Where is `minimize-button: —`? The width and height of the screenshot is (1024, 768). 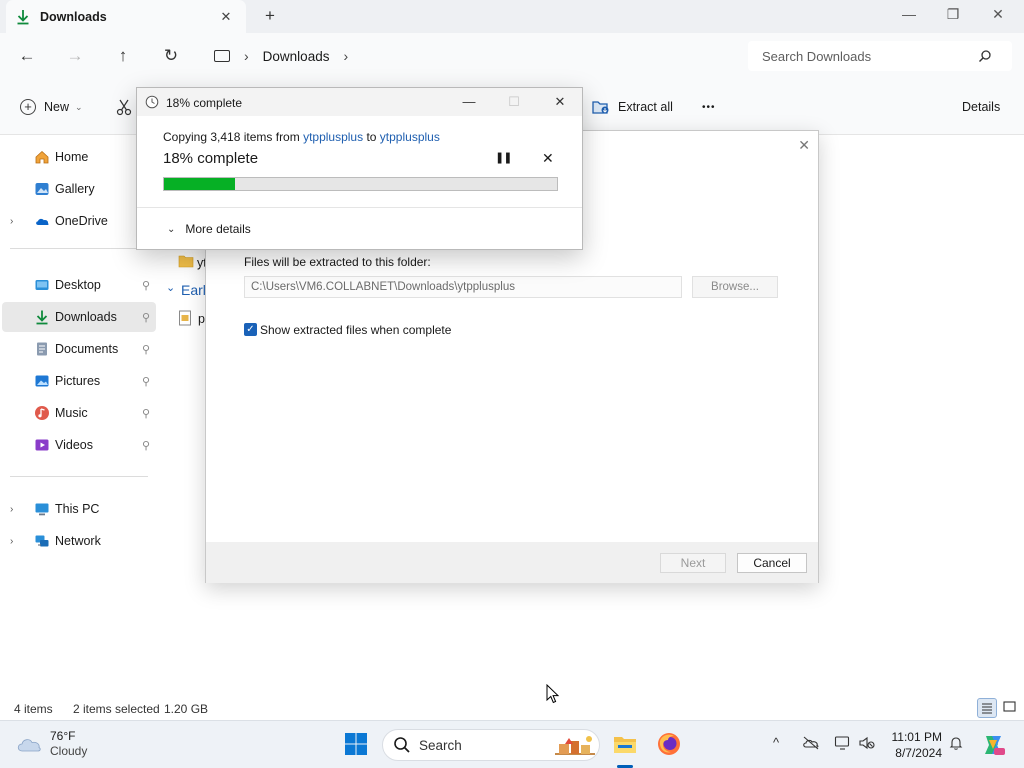 minimize-button: — is located at coordinates (909, 15).